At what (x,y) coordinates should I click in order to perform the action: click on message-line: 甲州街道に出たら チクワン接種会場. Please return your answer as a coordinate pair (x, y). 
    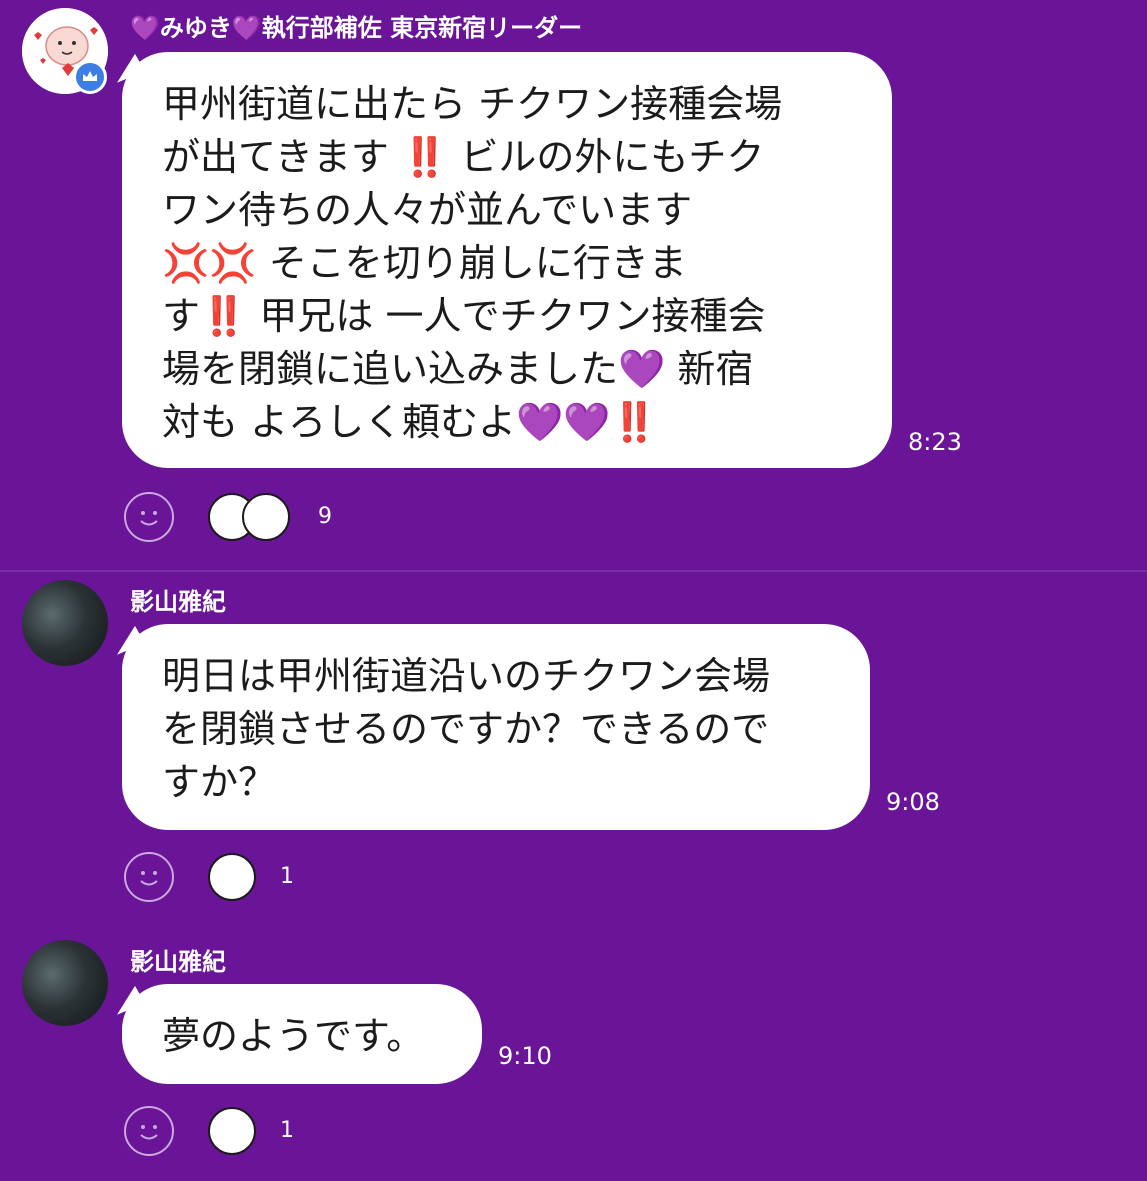
    Looking at the image, I should click on (472, 104).